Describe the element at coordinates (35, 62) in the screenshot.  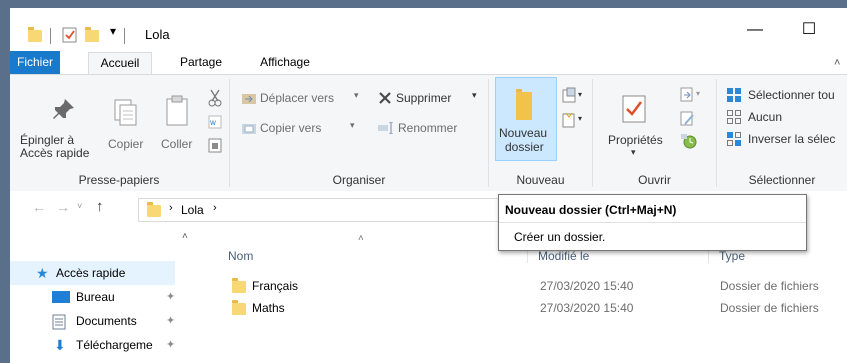
I see `tab-file: Fichier` at that location.